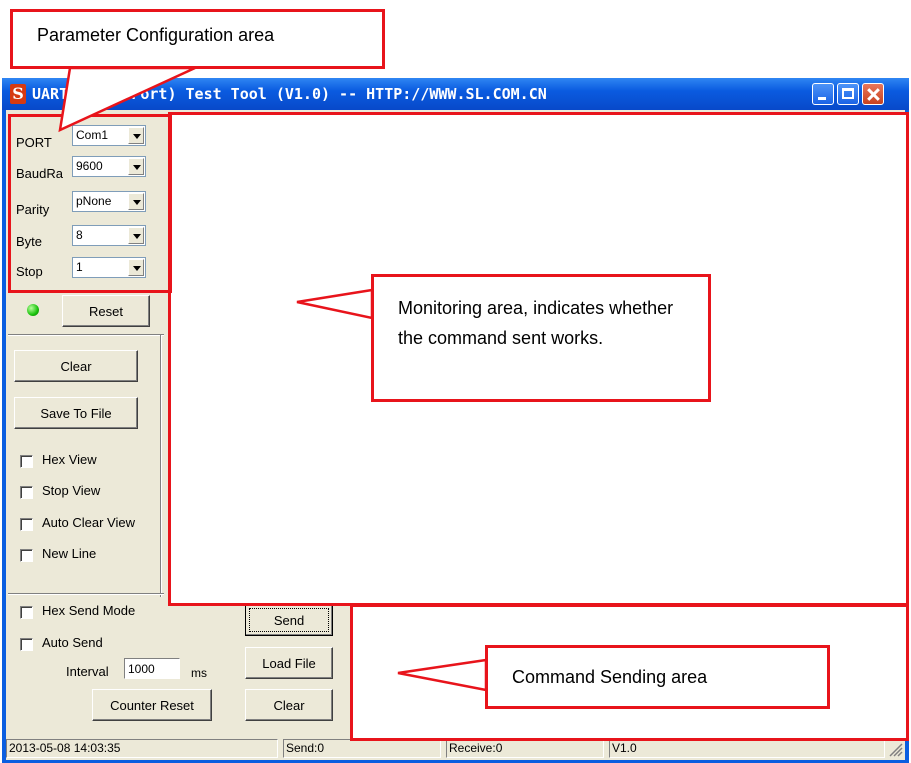 The width and height of the screenshot is (911, 763). Describe the element at coordinates (69, 553) in the screenshot. I see `new-line-label: New Line` at that location.